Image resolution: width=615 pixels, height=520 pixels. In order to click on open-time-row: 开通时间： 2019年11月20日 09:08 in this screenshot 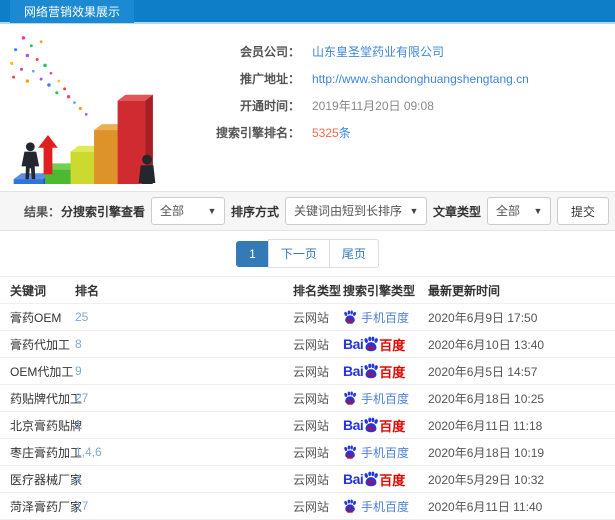, I will do `click(405, 105)`.